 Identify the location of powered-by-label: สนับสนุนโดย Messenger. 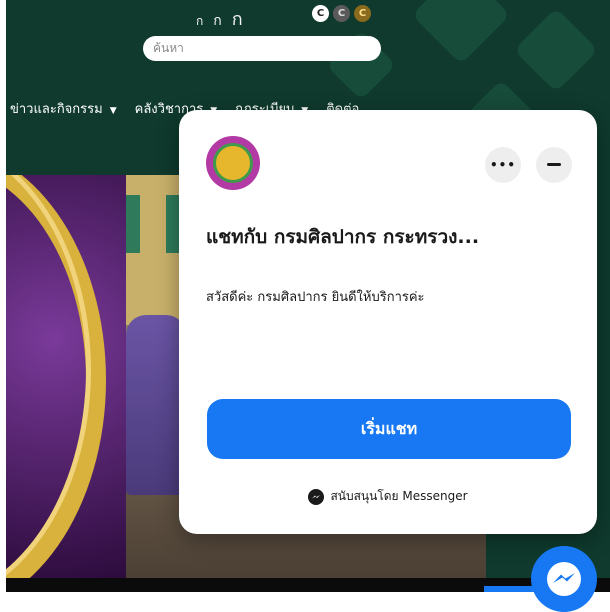
(399, 496).